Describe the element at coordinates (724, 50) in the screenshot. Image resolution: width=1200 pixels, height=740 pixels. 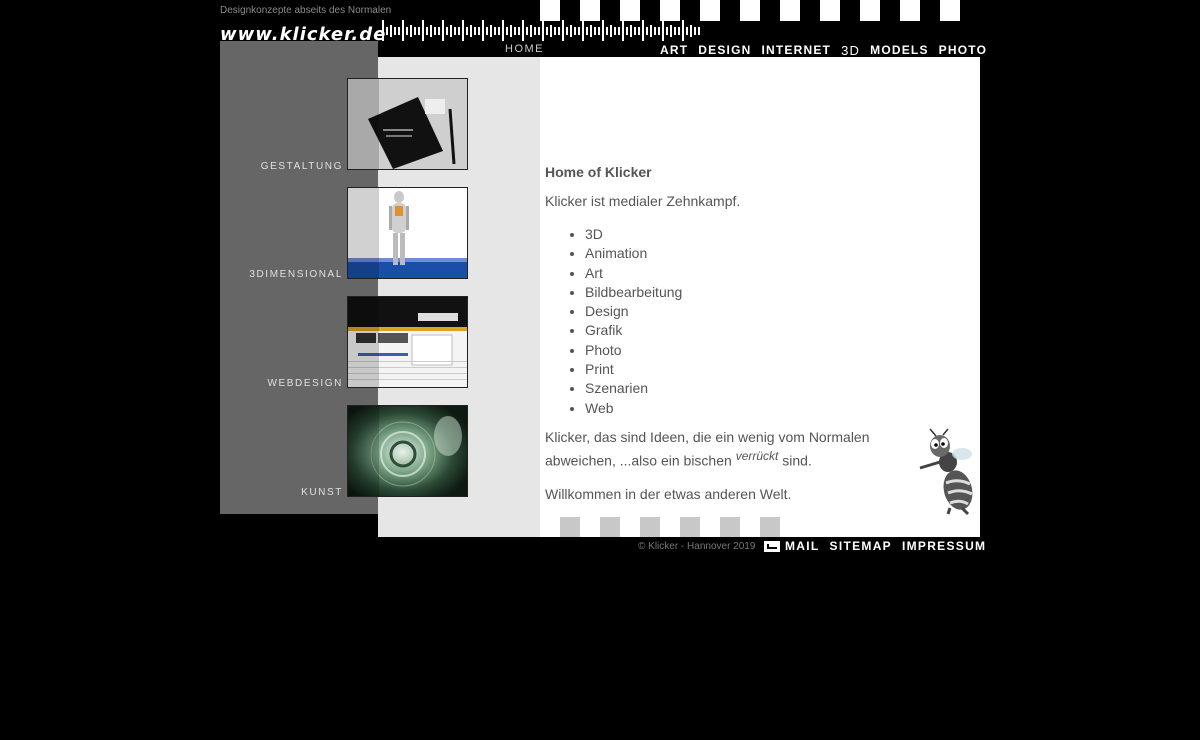
I see `nav-design-link: DESIGN` at that location.